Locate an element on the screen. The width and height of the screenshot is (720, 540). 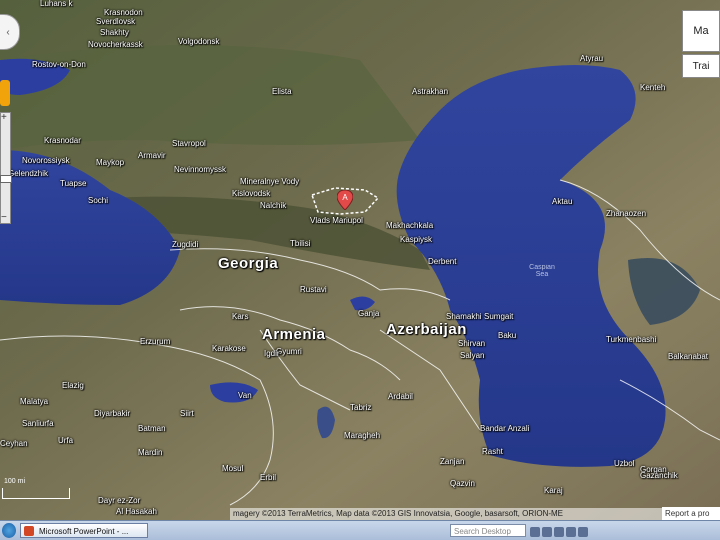
country-label-azerbaijan: Azerbaijan is located at coordinates (426, 329).